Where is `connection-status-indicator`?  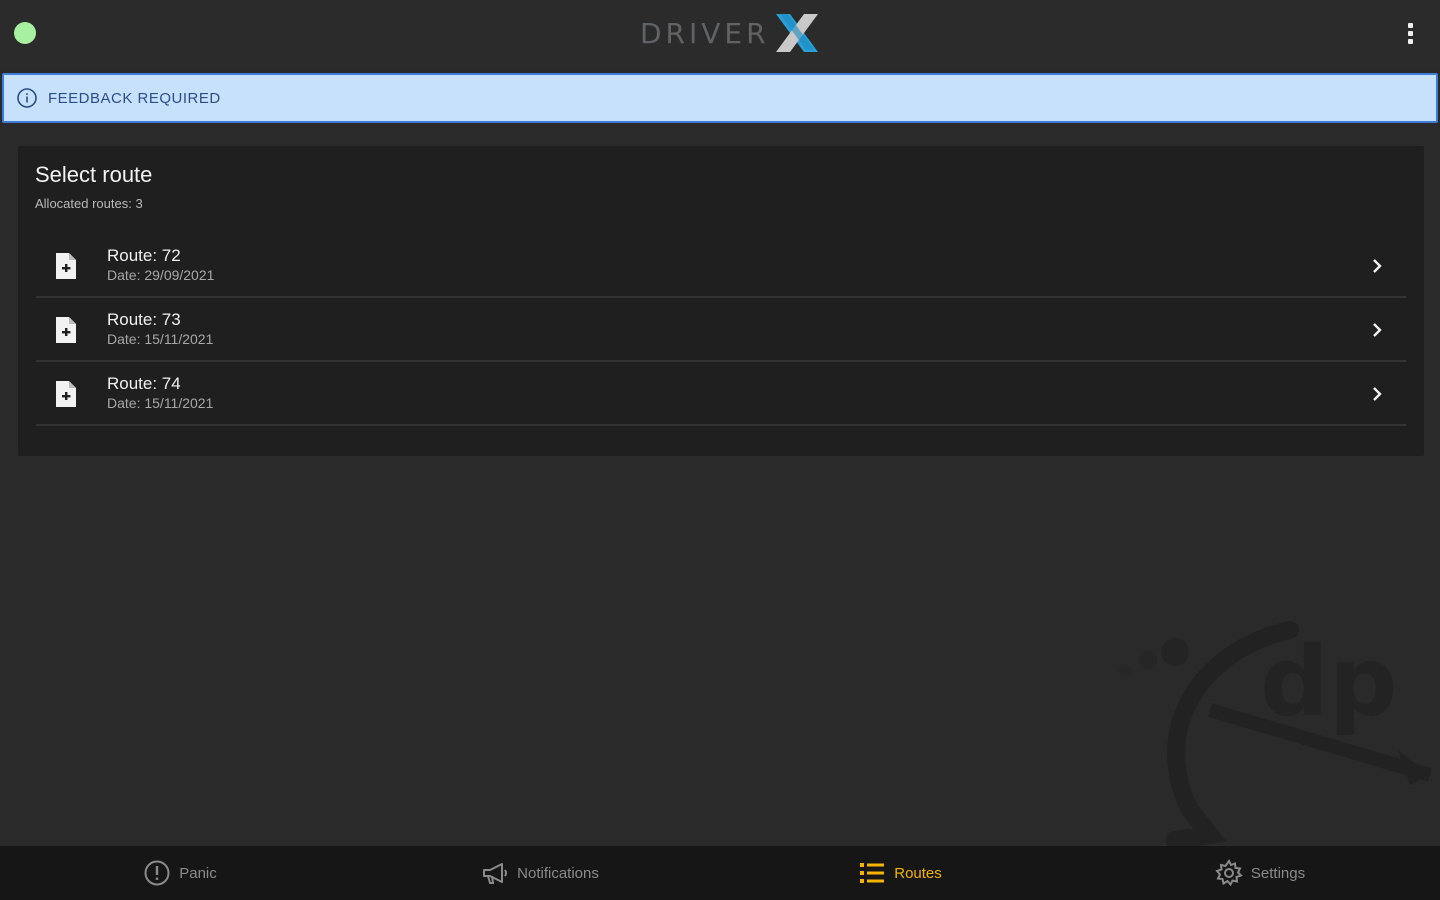 connection-status-indicator is located at coordinates (25, 33).